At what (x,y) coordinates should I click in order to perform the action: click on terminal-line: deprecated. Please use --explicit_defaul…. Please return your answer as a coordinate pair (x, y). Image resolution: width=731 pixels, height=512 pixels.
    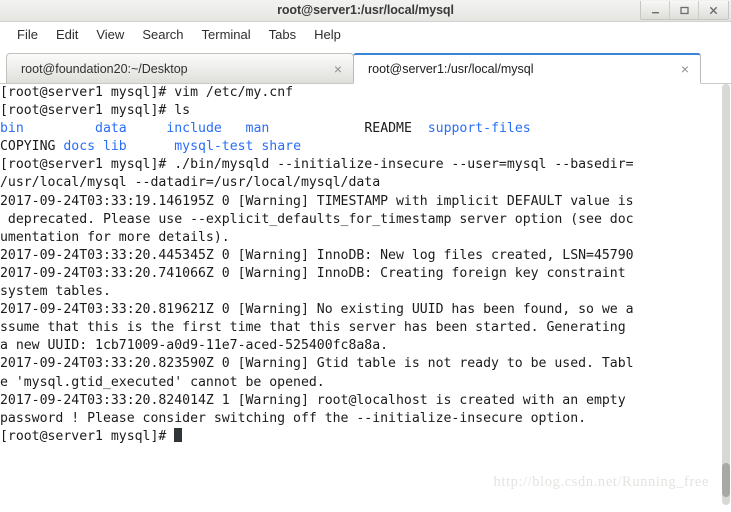
    Looking at the image, I should click on (359, 220).